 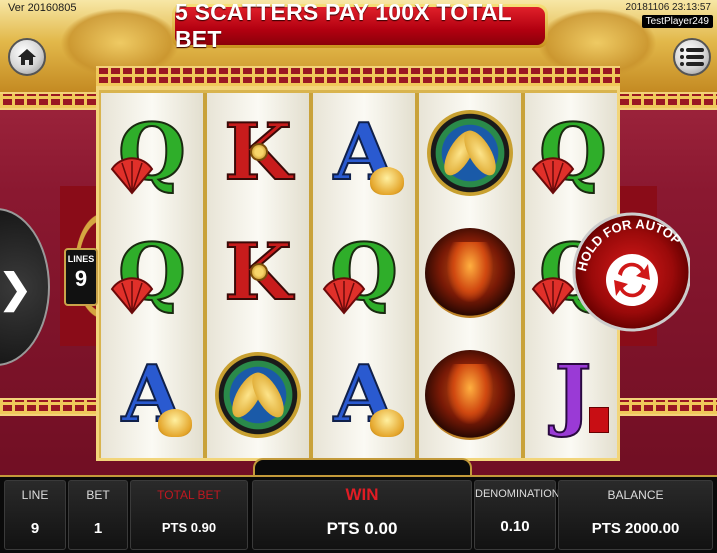 What do you see at coordinates (635, 528) in the screenshot?
I see `balance-value: PTS 2000.00` at bounding box center [635, 528].